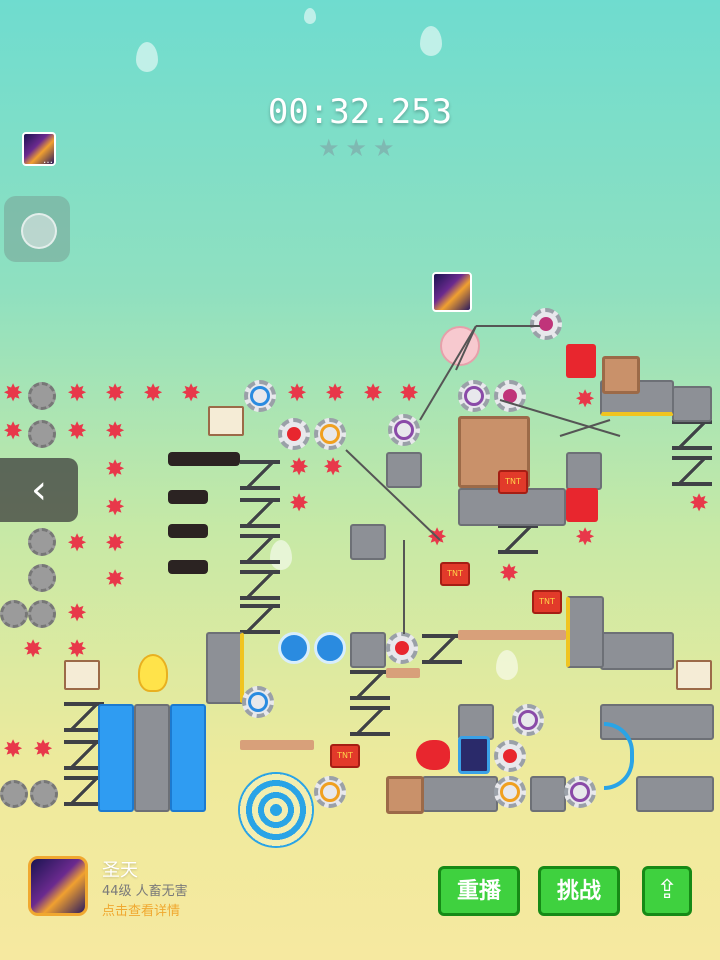 The width and height of the screenshot is (720, 960). I want to click on share-icon: ⇪, so click(667, 890).